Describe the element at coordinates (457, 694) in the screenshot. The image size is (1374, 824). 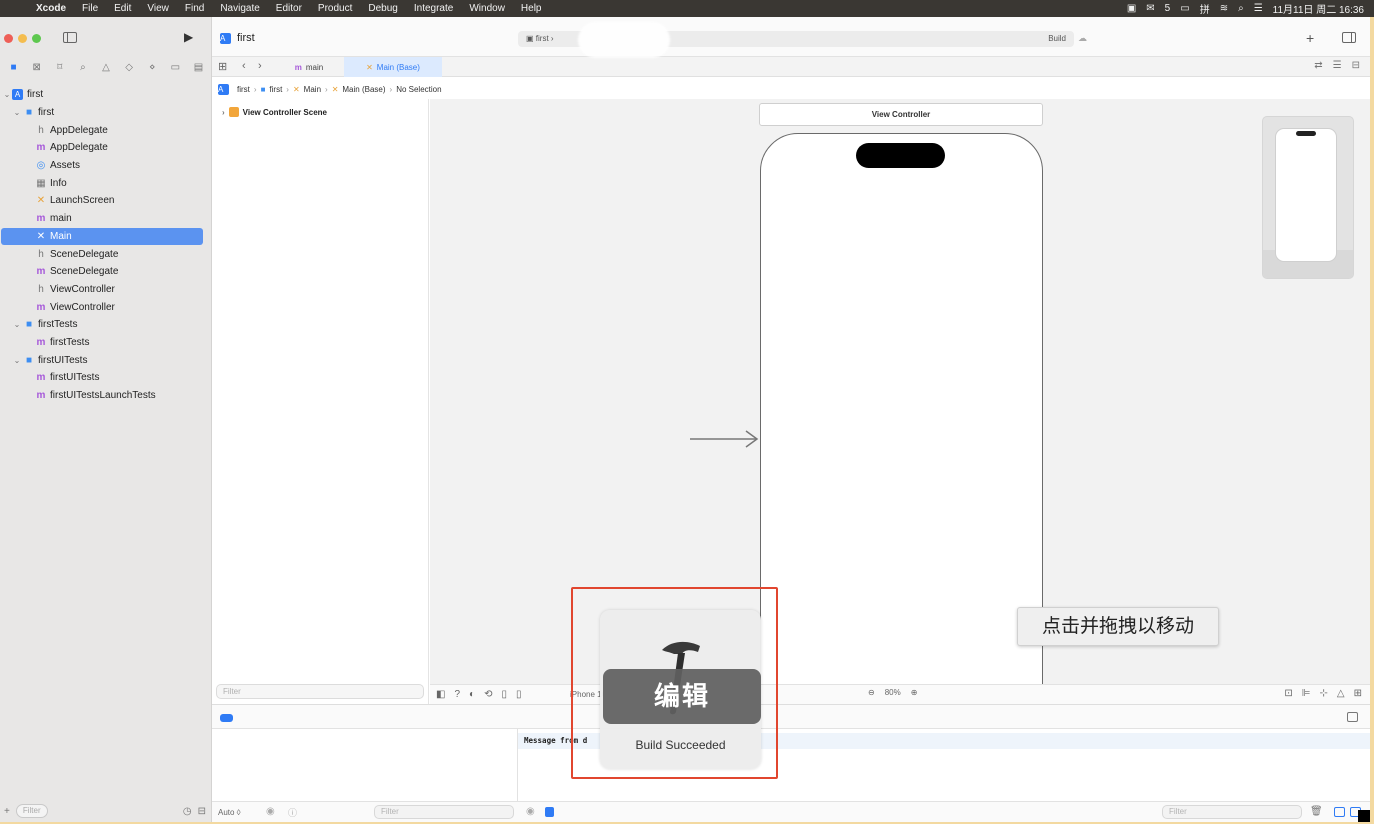
I see `help-icon: ?` at that location.